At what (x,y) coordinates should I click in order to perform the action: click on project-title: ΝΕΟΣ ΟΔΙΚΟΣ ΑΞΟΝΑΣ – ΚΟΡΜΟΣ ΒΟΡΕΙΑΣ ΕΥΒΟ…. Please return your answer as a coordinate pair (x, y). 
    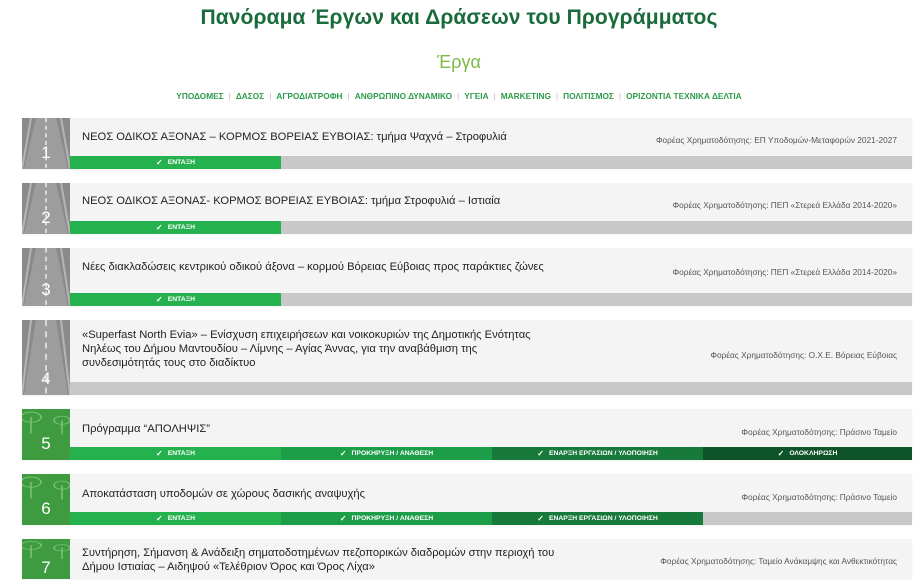
    Looking at the image, I should click on (337, 137).